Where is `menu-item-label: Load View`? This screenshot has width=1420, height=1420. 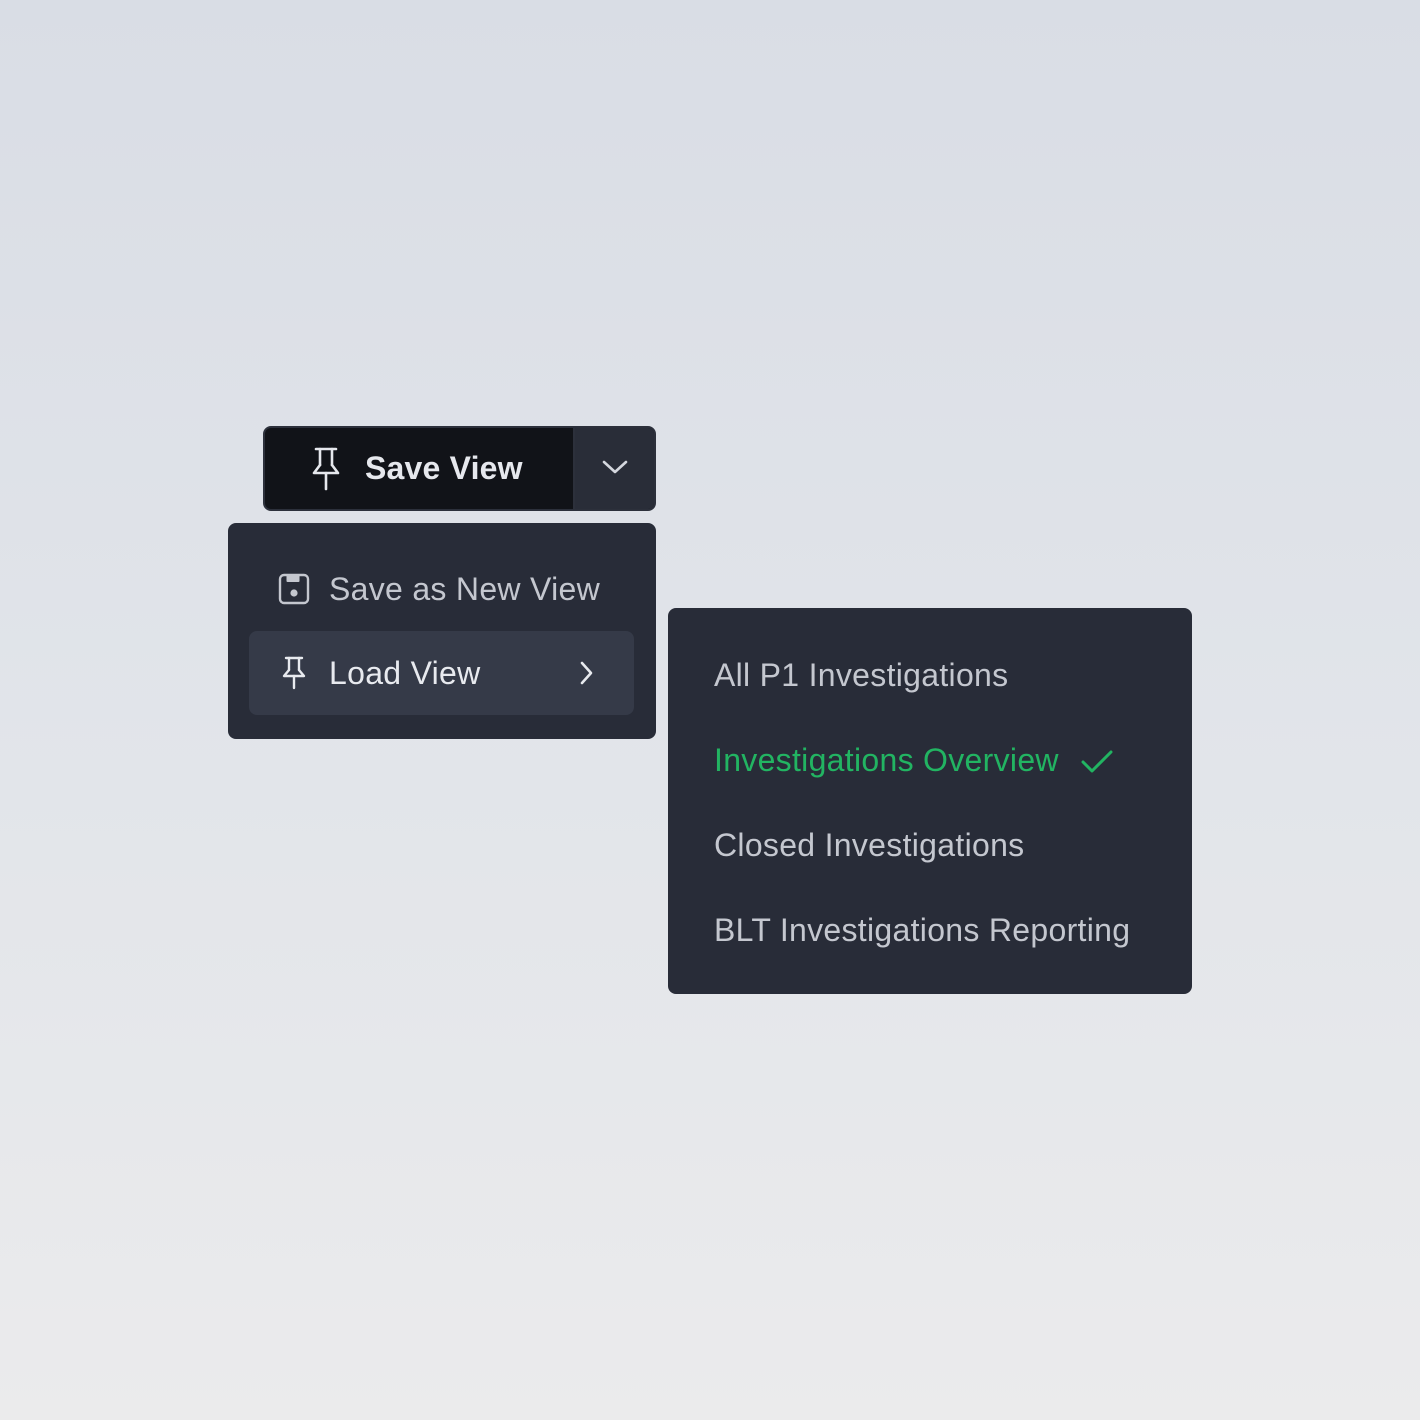 menu-item-label: Load View is located at coordinates (405, 672).